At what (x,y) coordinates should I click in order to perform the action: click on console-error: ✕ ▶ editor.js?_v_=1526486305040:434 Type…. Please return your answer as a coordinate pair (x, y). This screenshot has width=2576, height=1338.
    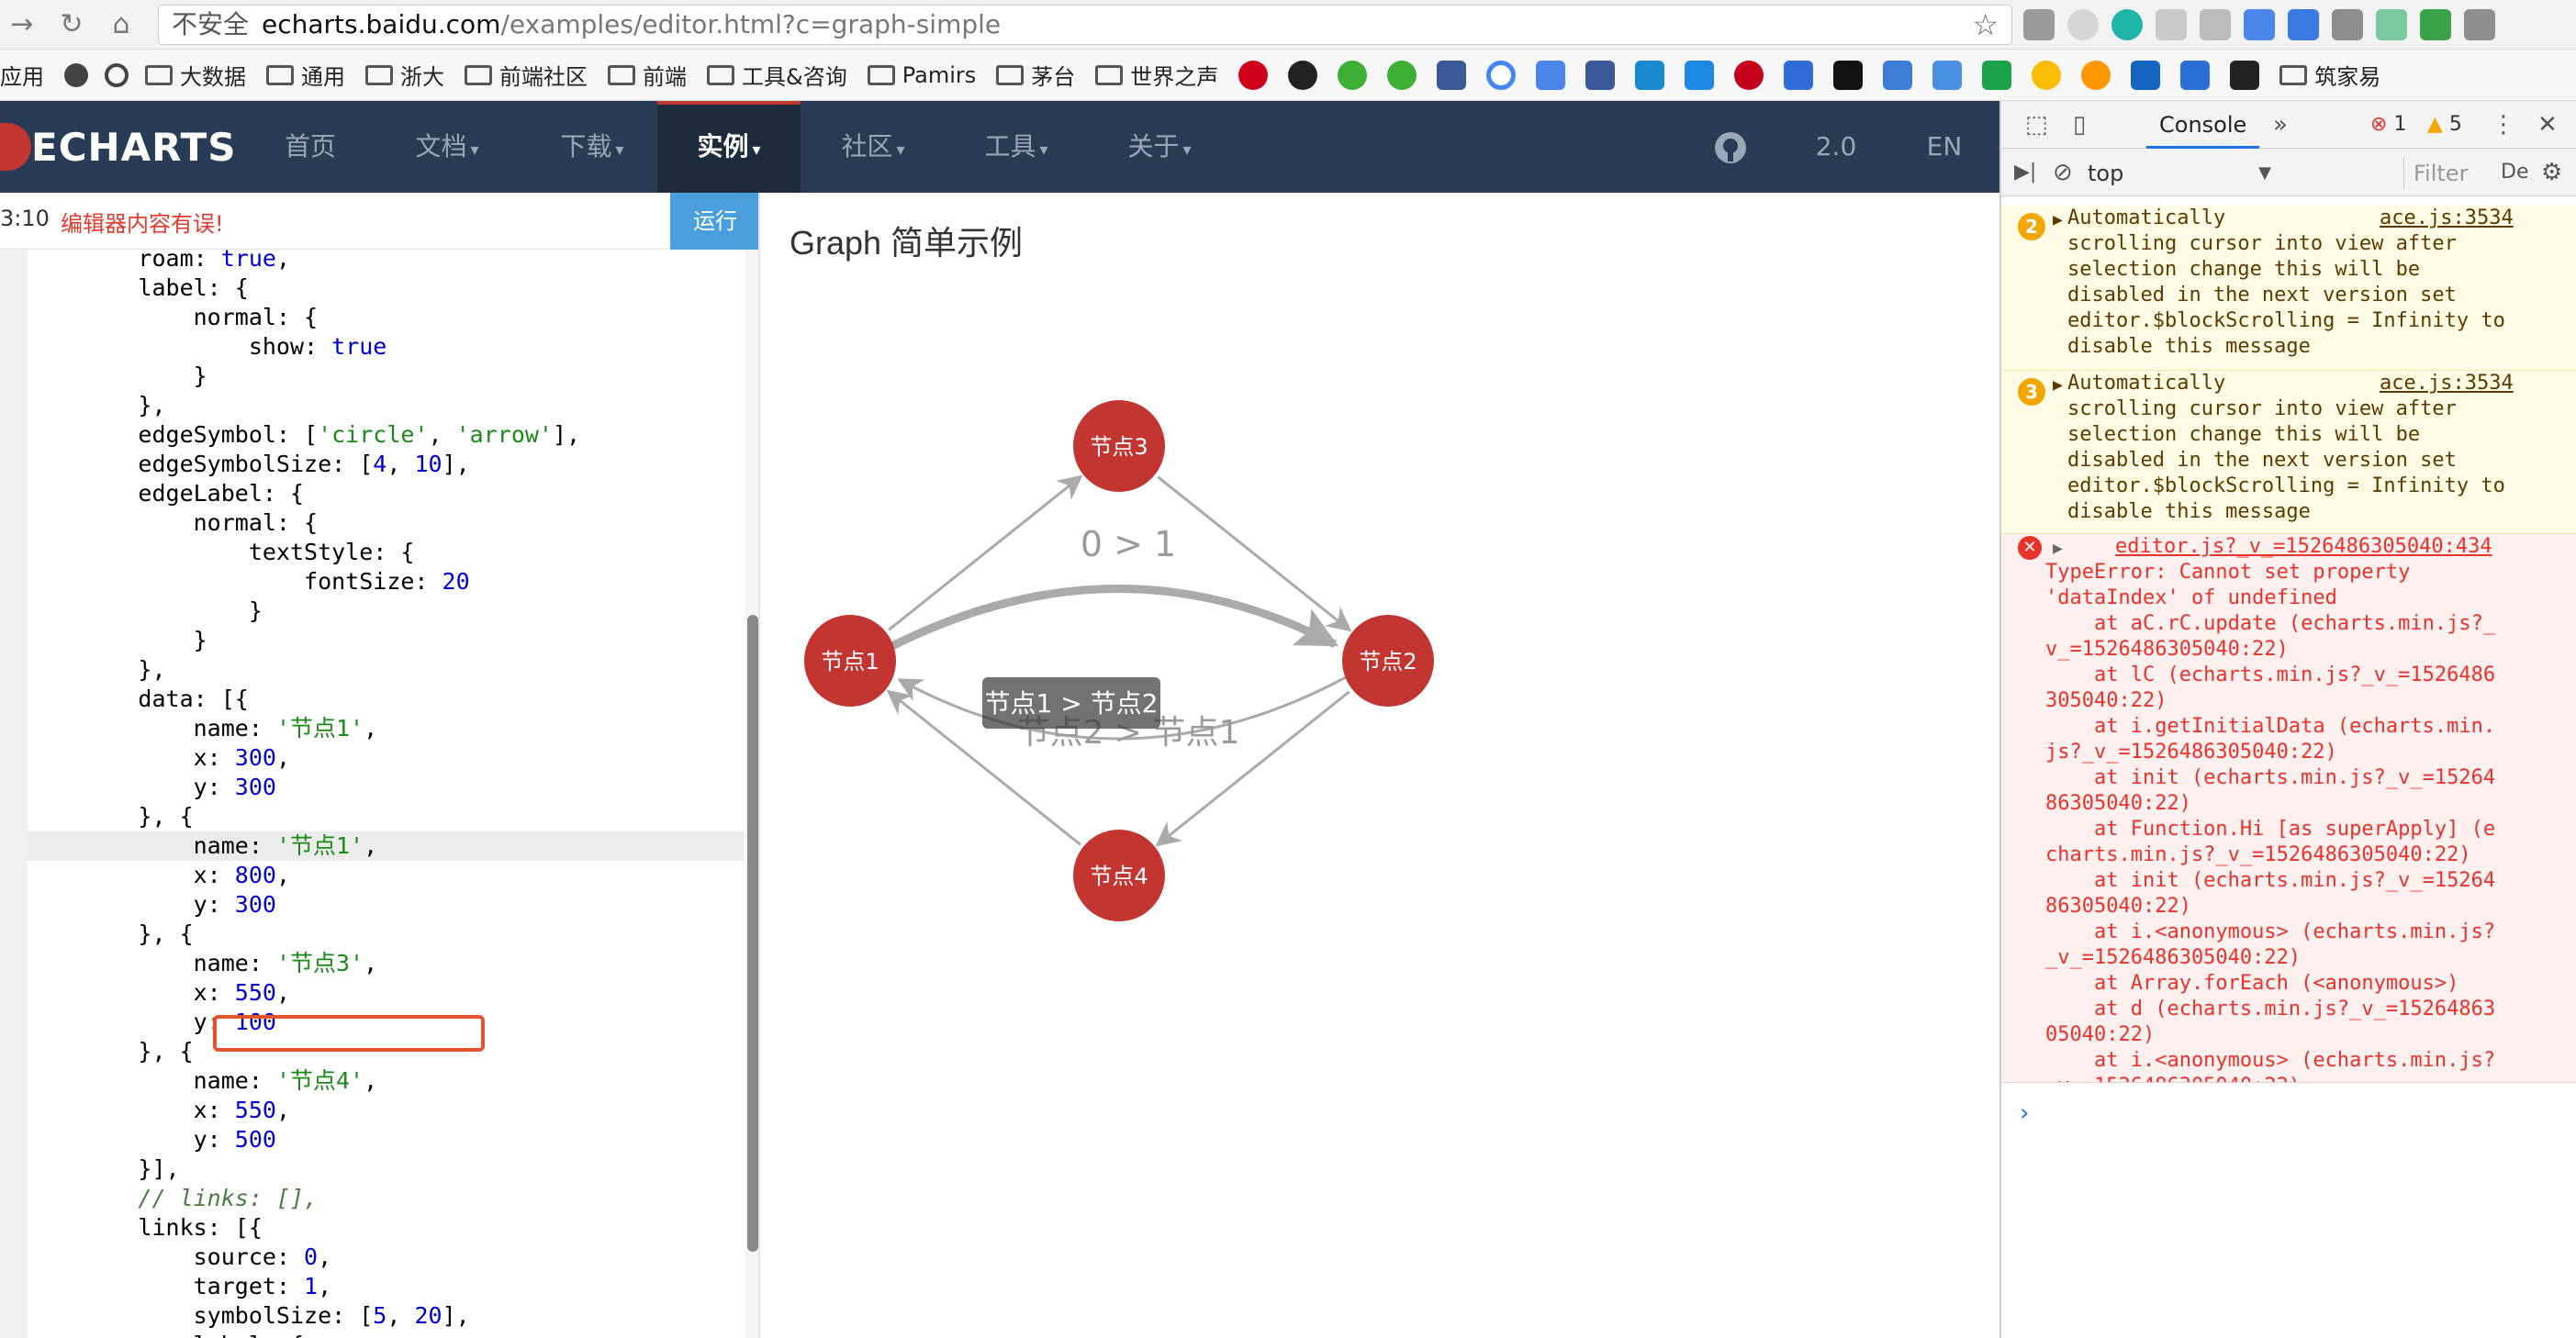
    Looking at the image, I should click on (2288, 809).